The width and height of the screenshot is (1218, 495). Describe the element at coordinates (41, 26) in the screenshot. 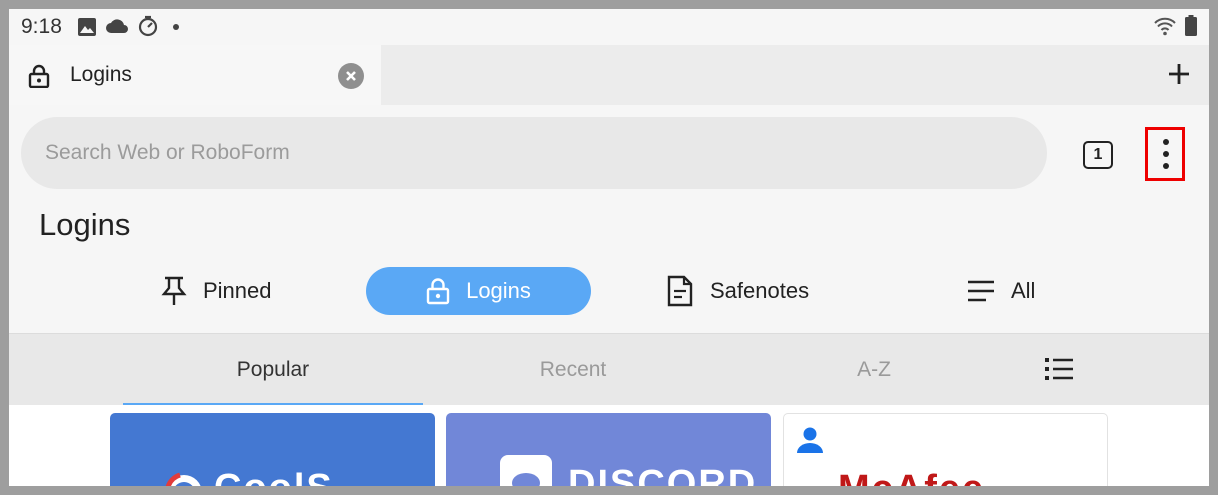

I see `status-time: 9:18` at that location.